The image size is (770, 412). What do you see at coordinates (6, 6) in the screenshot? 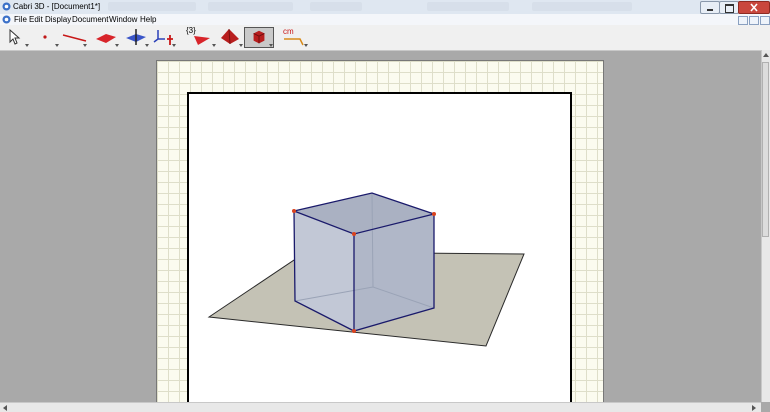
I see `cabri-app-icon` at bounding box center [6, 6].